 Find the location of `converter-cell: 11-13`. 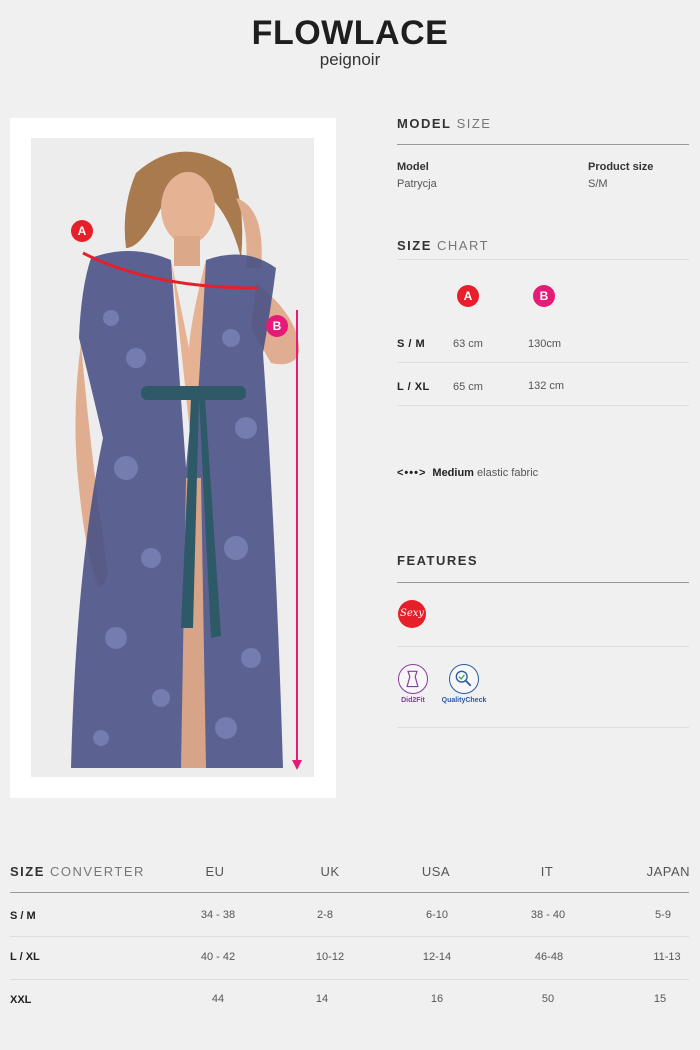

converter-cell: 11-13 is located at coordinates (667, 957).